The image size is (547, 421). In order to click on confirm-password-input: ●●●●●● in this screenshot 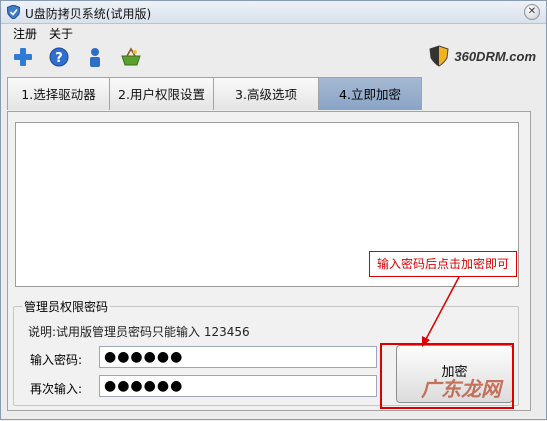, I will do `click(238, 386)`.